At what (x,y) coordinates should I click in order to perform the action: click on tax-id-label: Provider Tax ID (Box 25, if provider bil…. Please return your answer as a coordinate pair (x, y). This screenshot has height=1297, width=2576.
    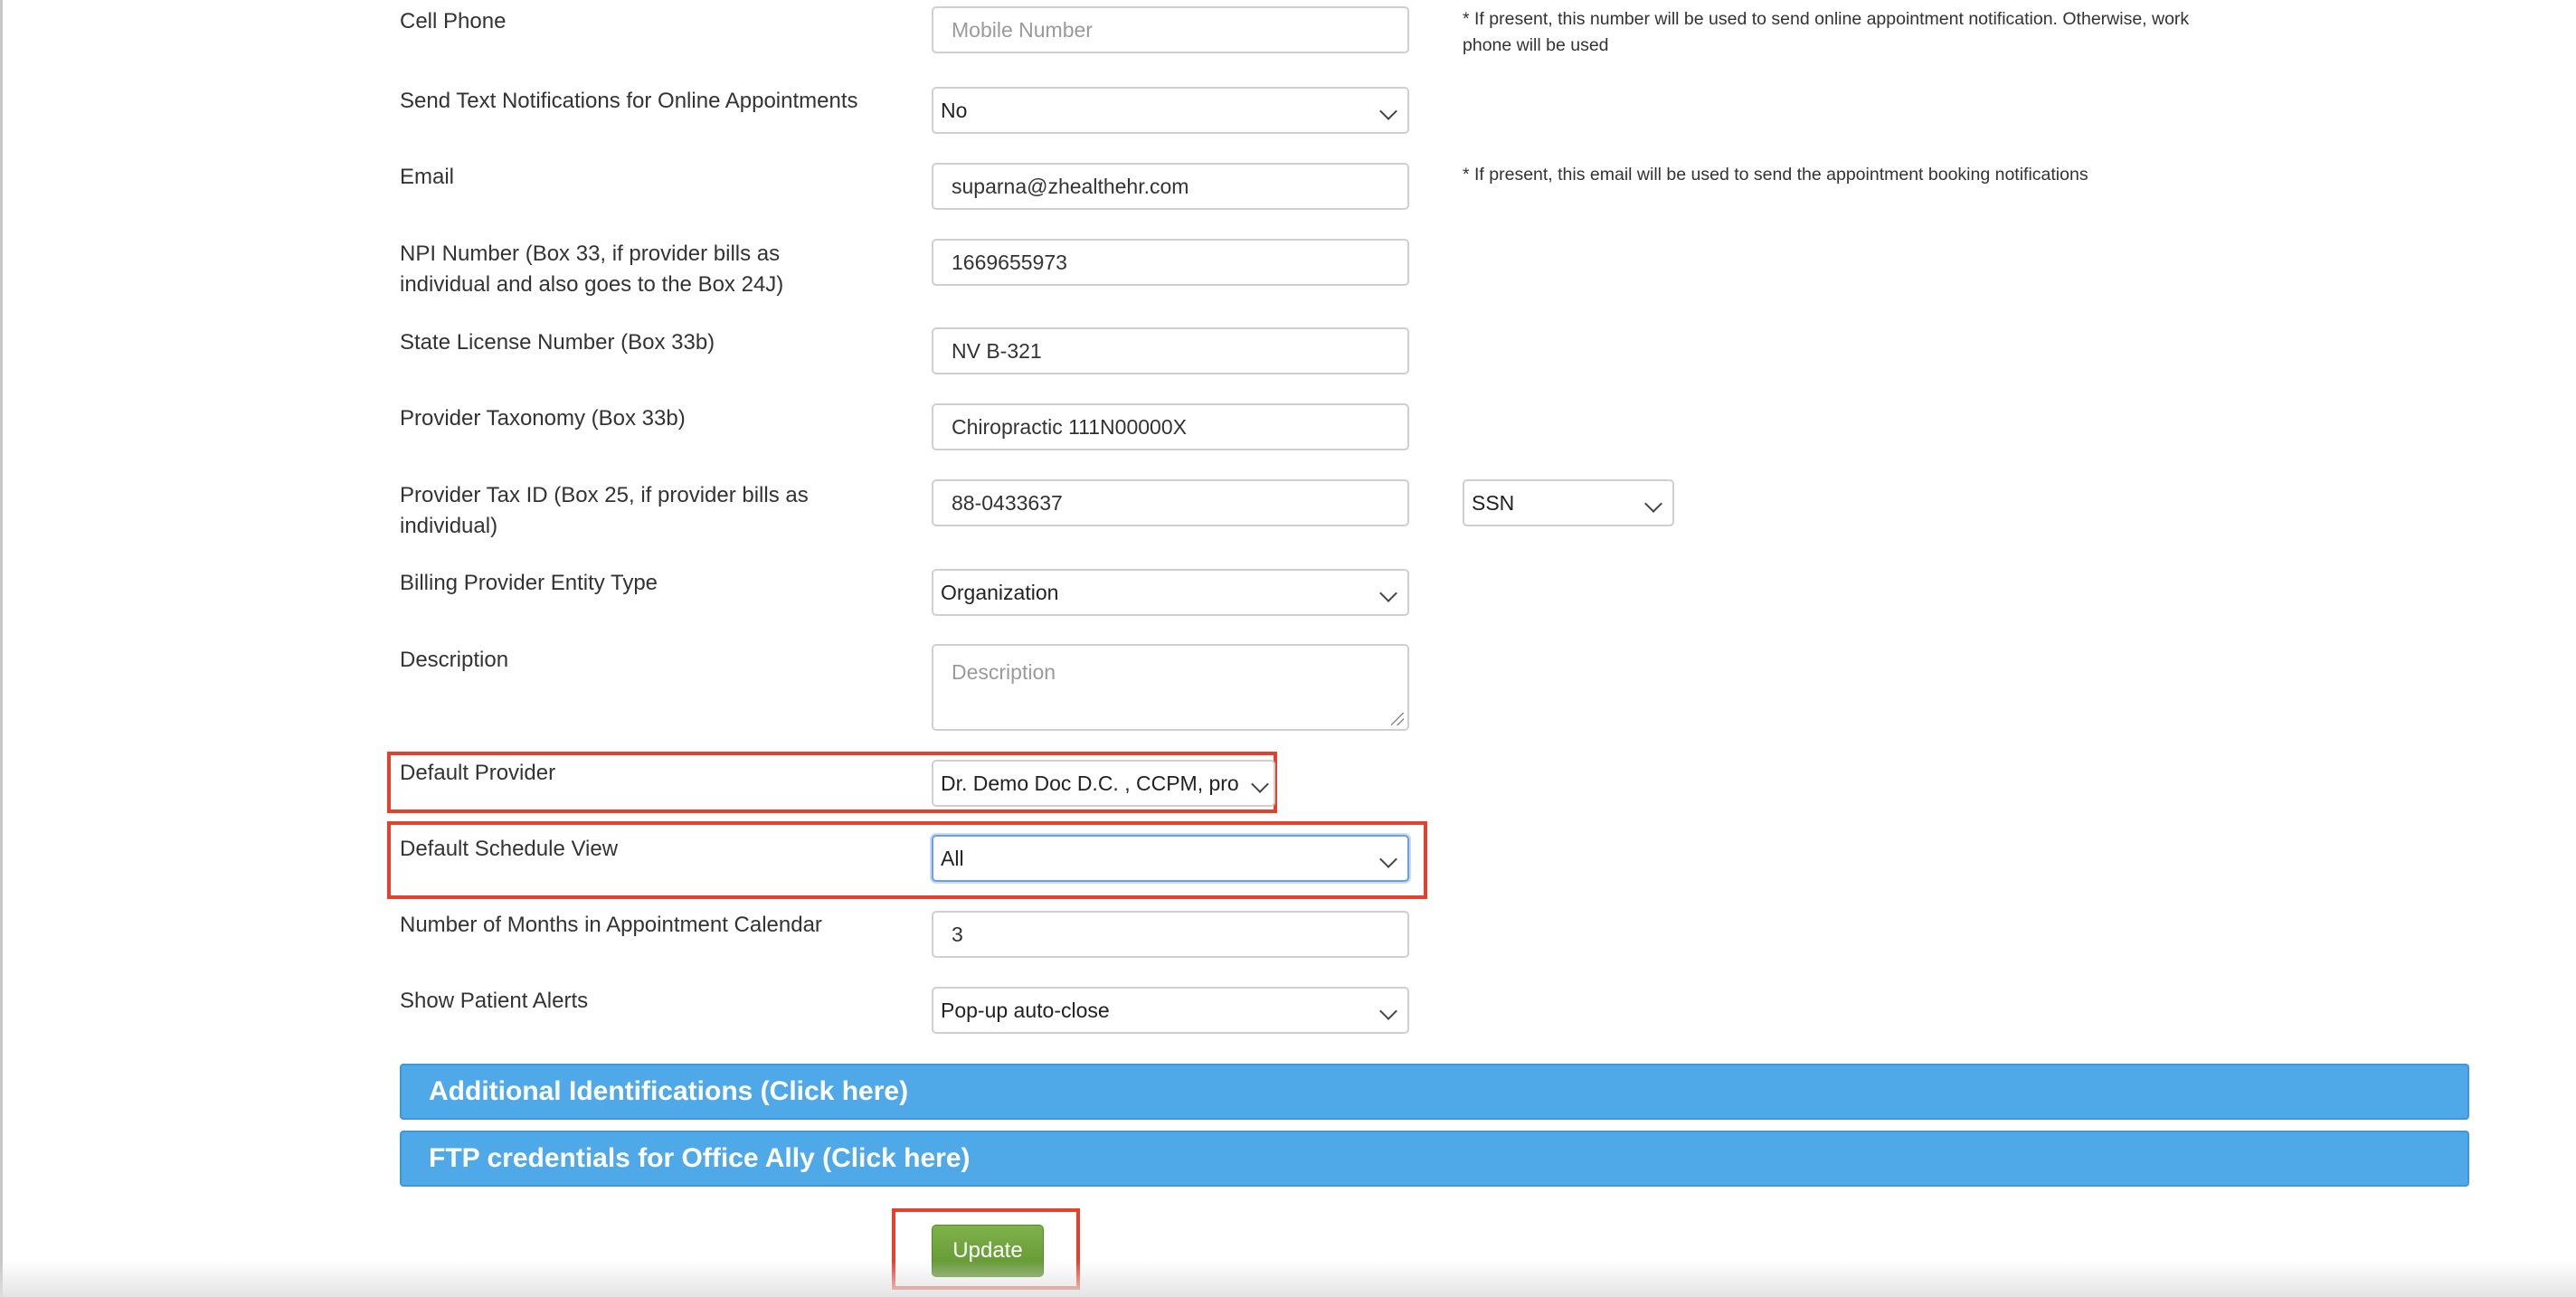
    Looking at the image, I should click on (605, 511).